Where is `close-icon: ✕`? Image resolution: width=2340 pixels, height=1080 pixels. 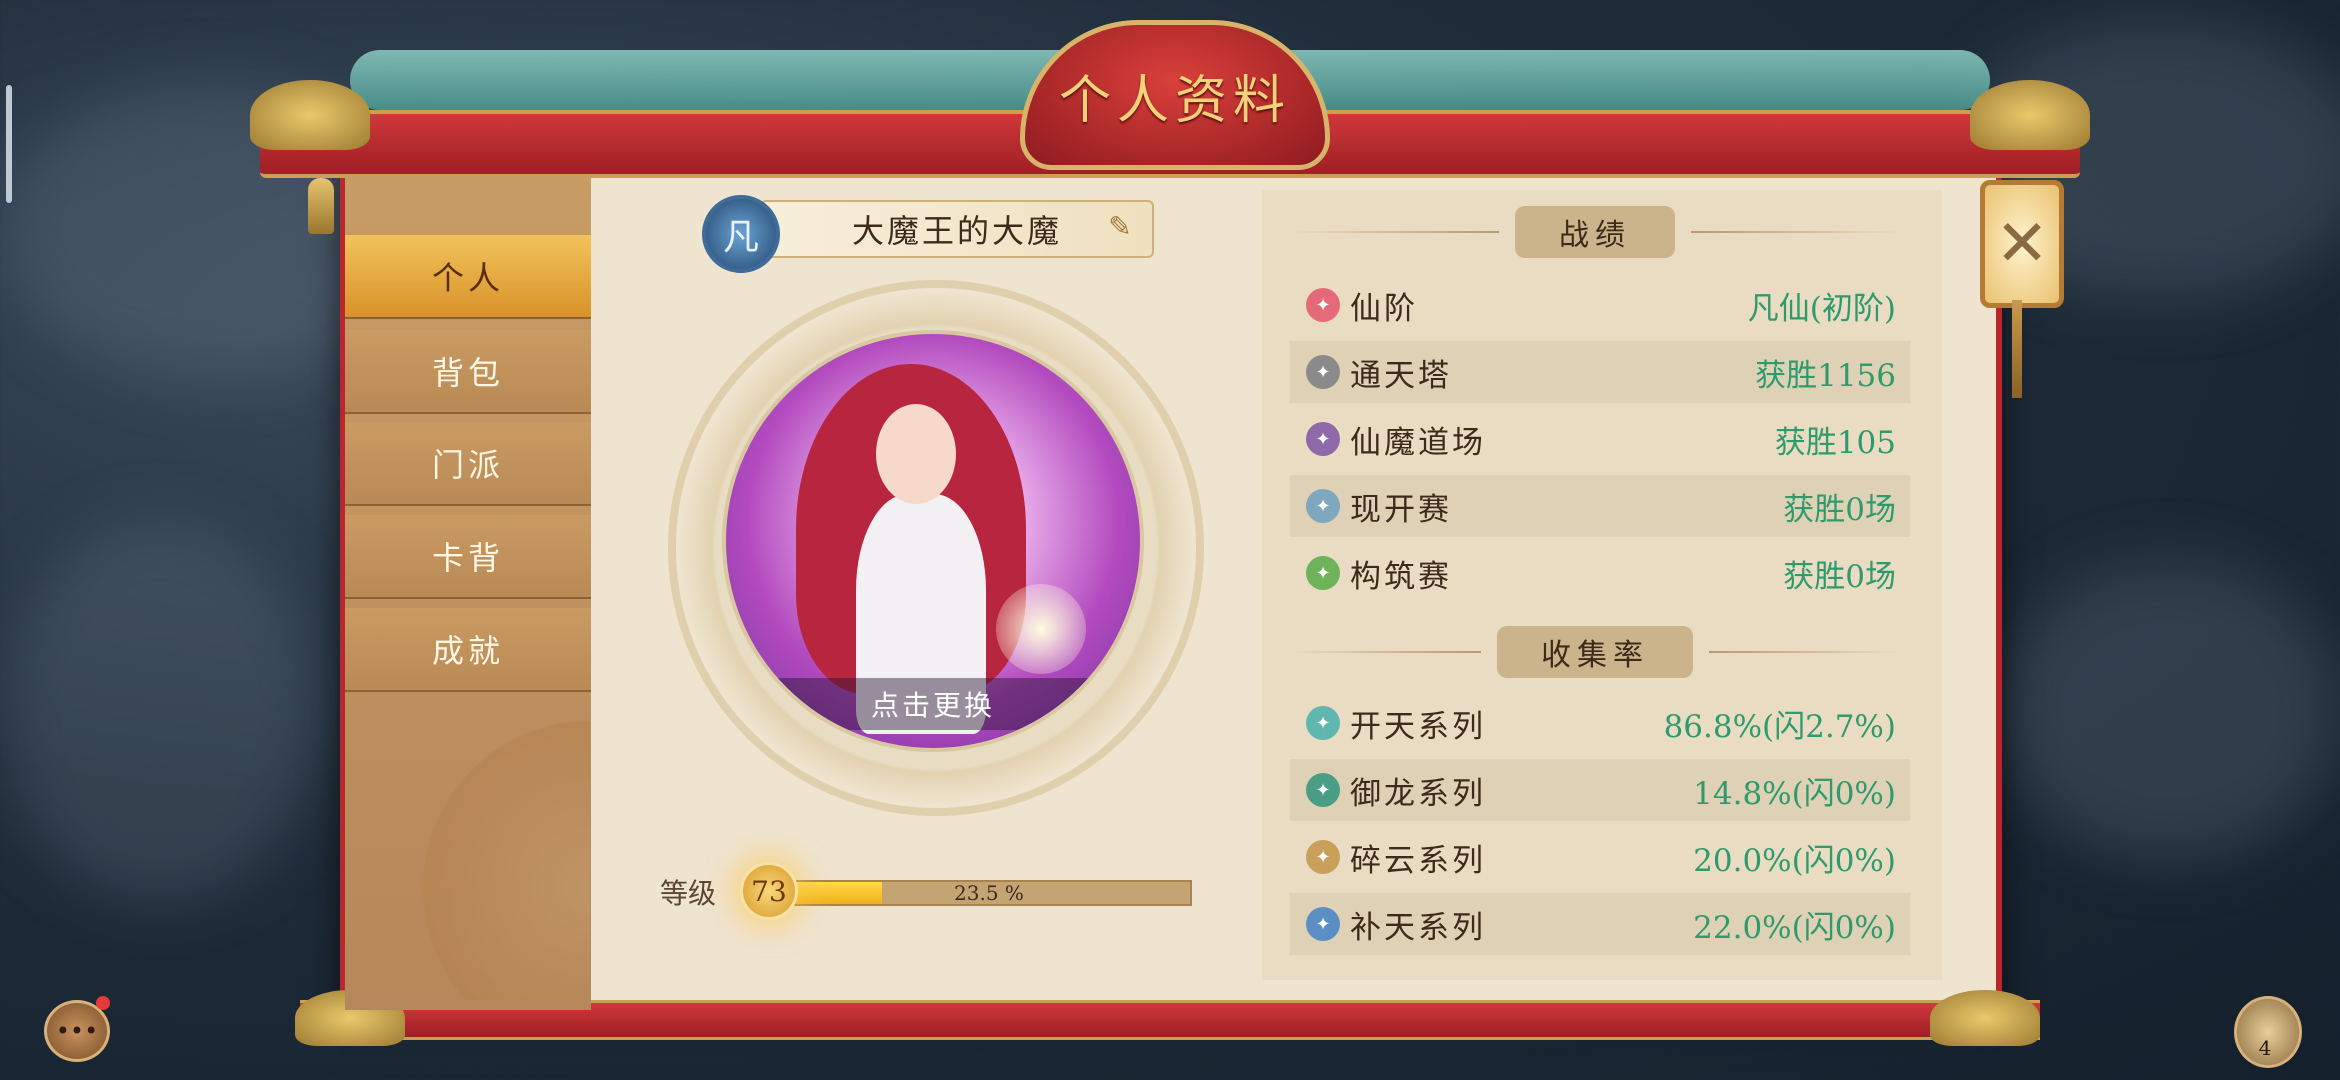 close-icon: ✕ is located at coordinates (2022, 244).